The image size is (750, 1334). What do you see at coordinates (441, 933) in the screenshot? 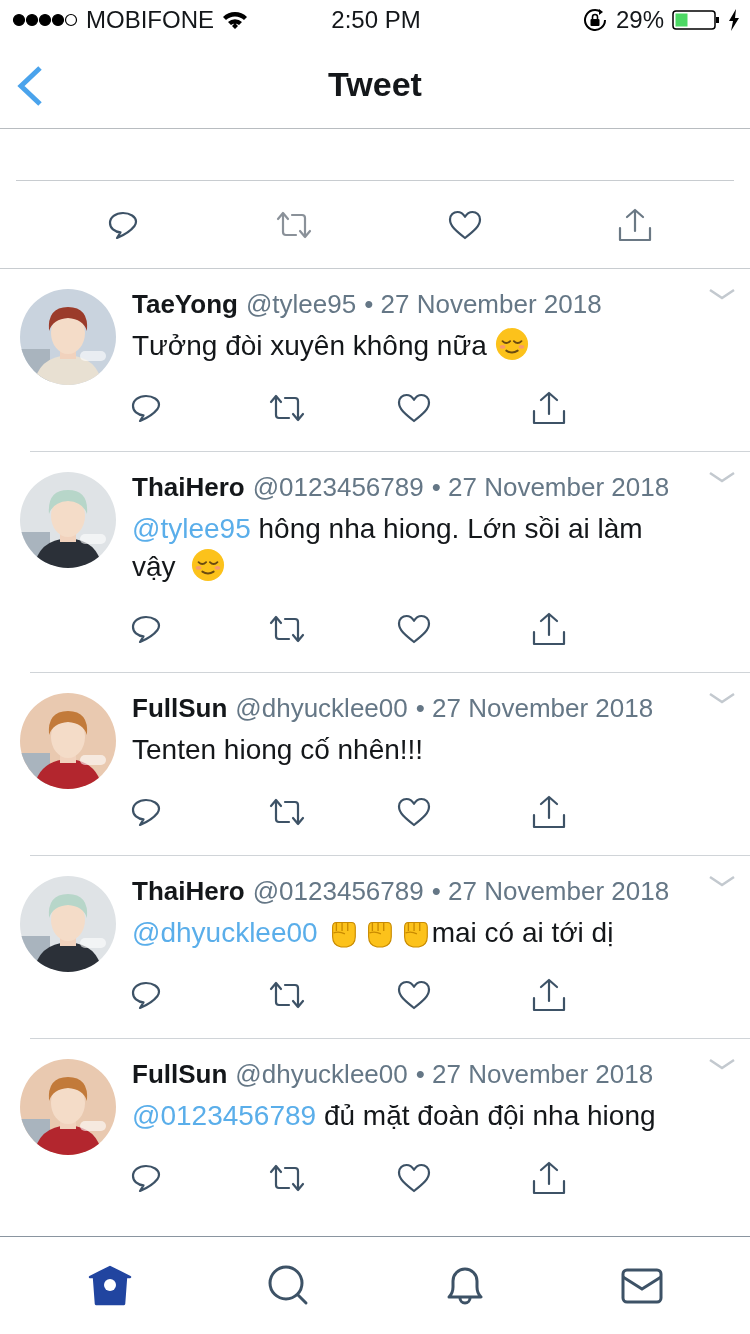
I see `tweet-text: @dhyucklee00 mai có ai tới dị` at bounding box center [441, 933].